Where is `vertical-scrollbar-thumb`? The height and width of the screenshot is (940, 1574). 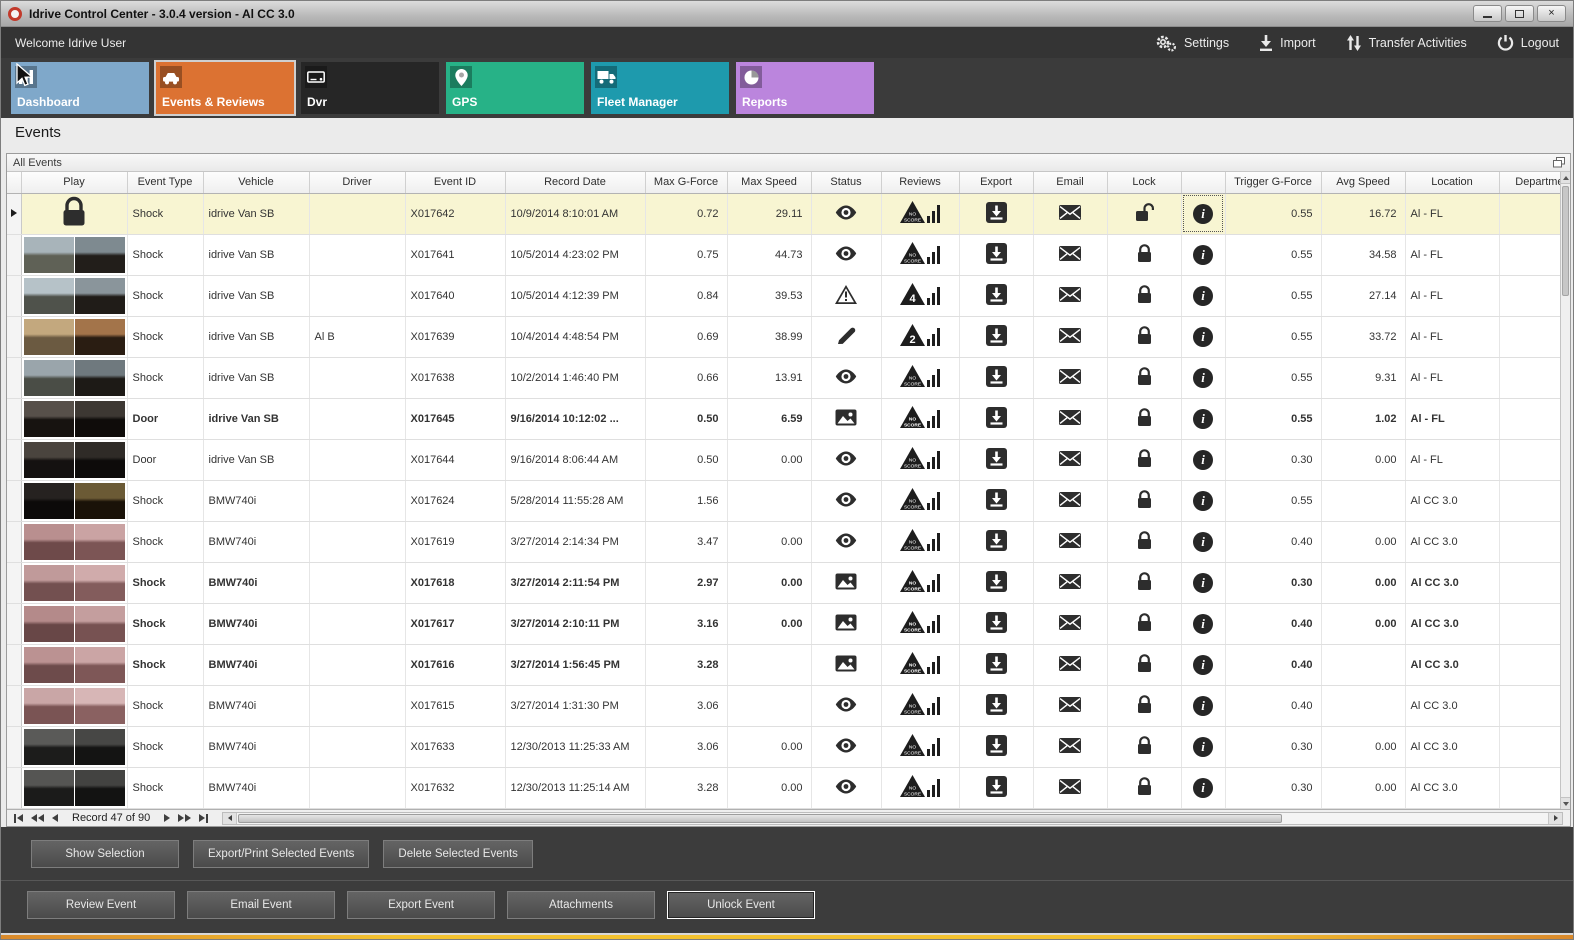 vertical-scrollbar-thumb is located at coordinates (1565, 241).